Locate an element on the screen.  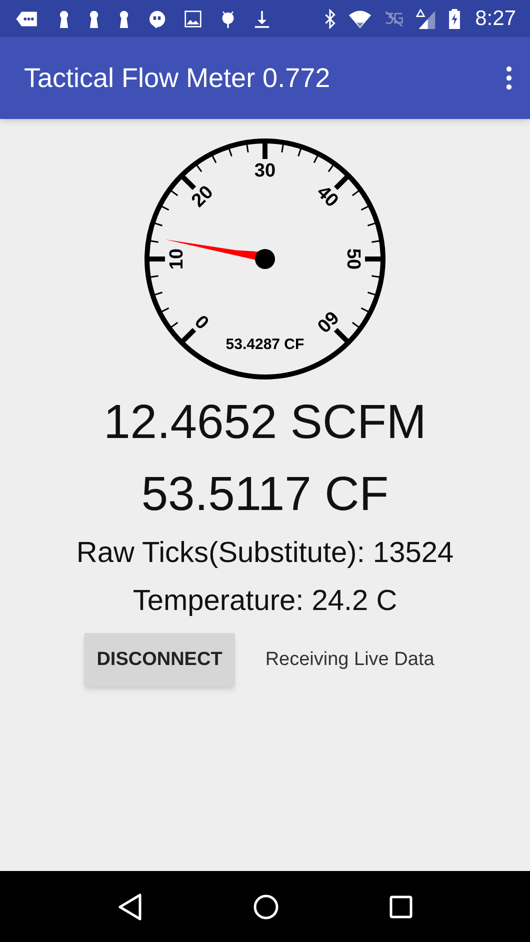
temperature-text: Temperature: 24.2 C is located at coordinates (265, 601).